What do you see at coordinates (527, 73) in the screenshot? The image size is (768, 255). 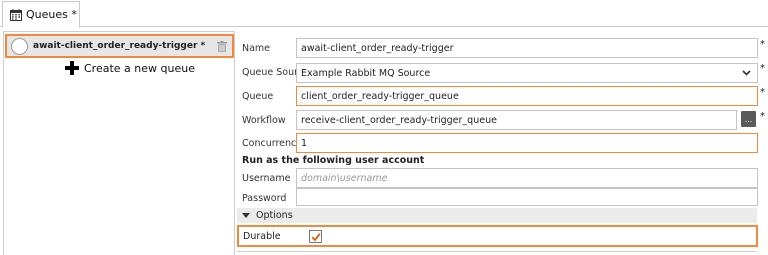 I see `queue-source-select: Example Rabbit MQ Source` at bounding box center [527, 73].